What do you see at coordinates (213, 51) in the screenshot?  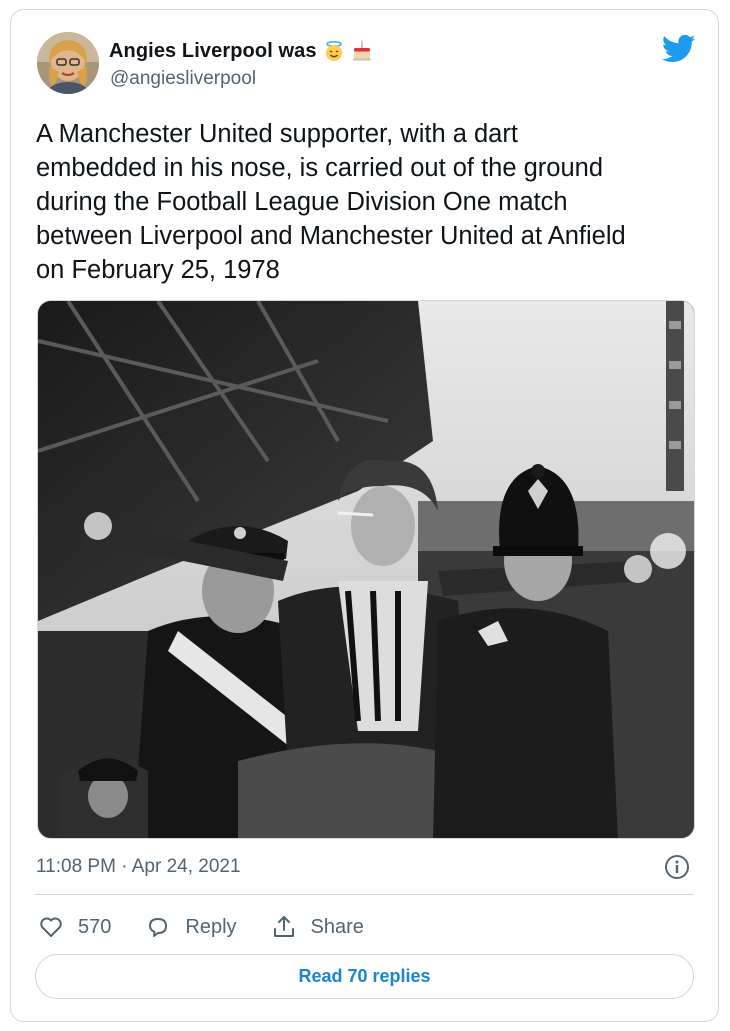 I see `display-name: Angies Liverpool was` at bounding box center [213, 51].